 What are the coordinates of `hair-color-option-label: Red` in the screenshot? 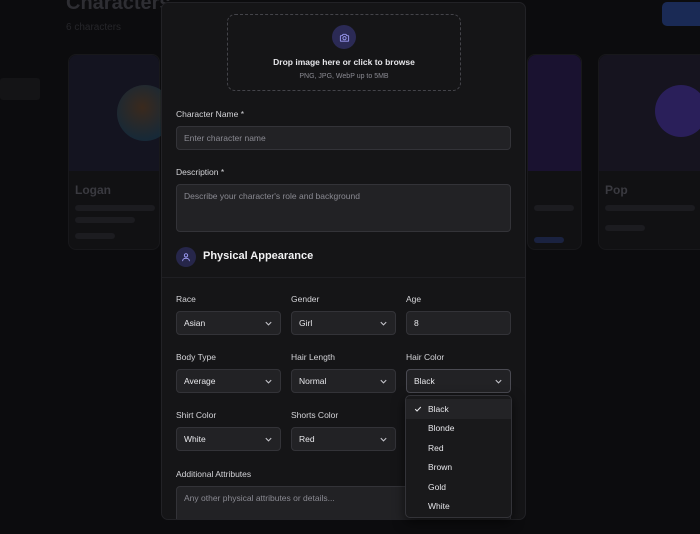 It's located at (436, 447).